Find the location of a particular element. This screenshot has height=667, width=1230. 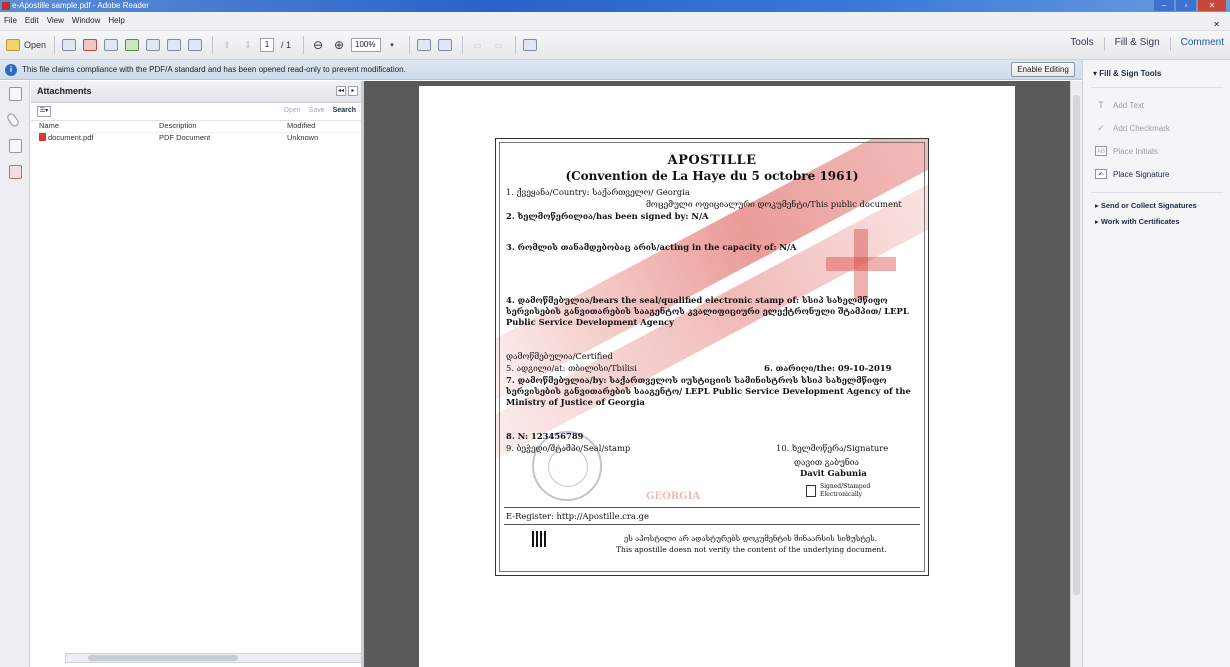

certificate-title: APOSTILLE is located at coordinates (712, 160).